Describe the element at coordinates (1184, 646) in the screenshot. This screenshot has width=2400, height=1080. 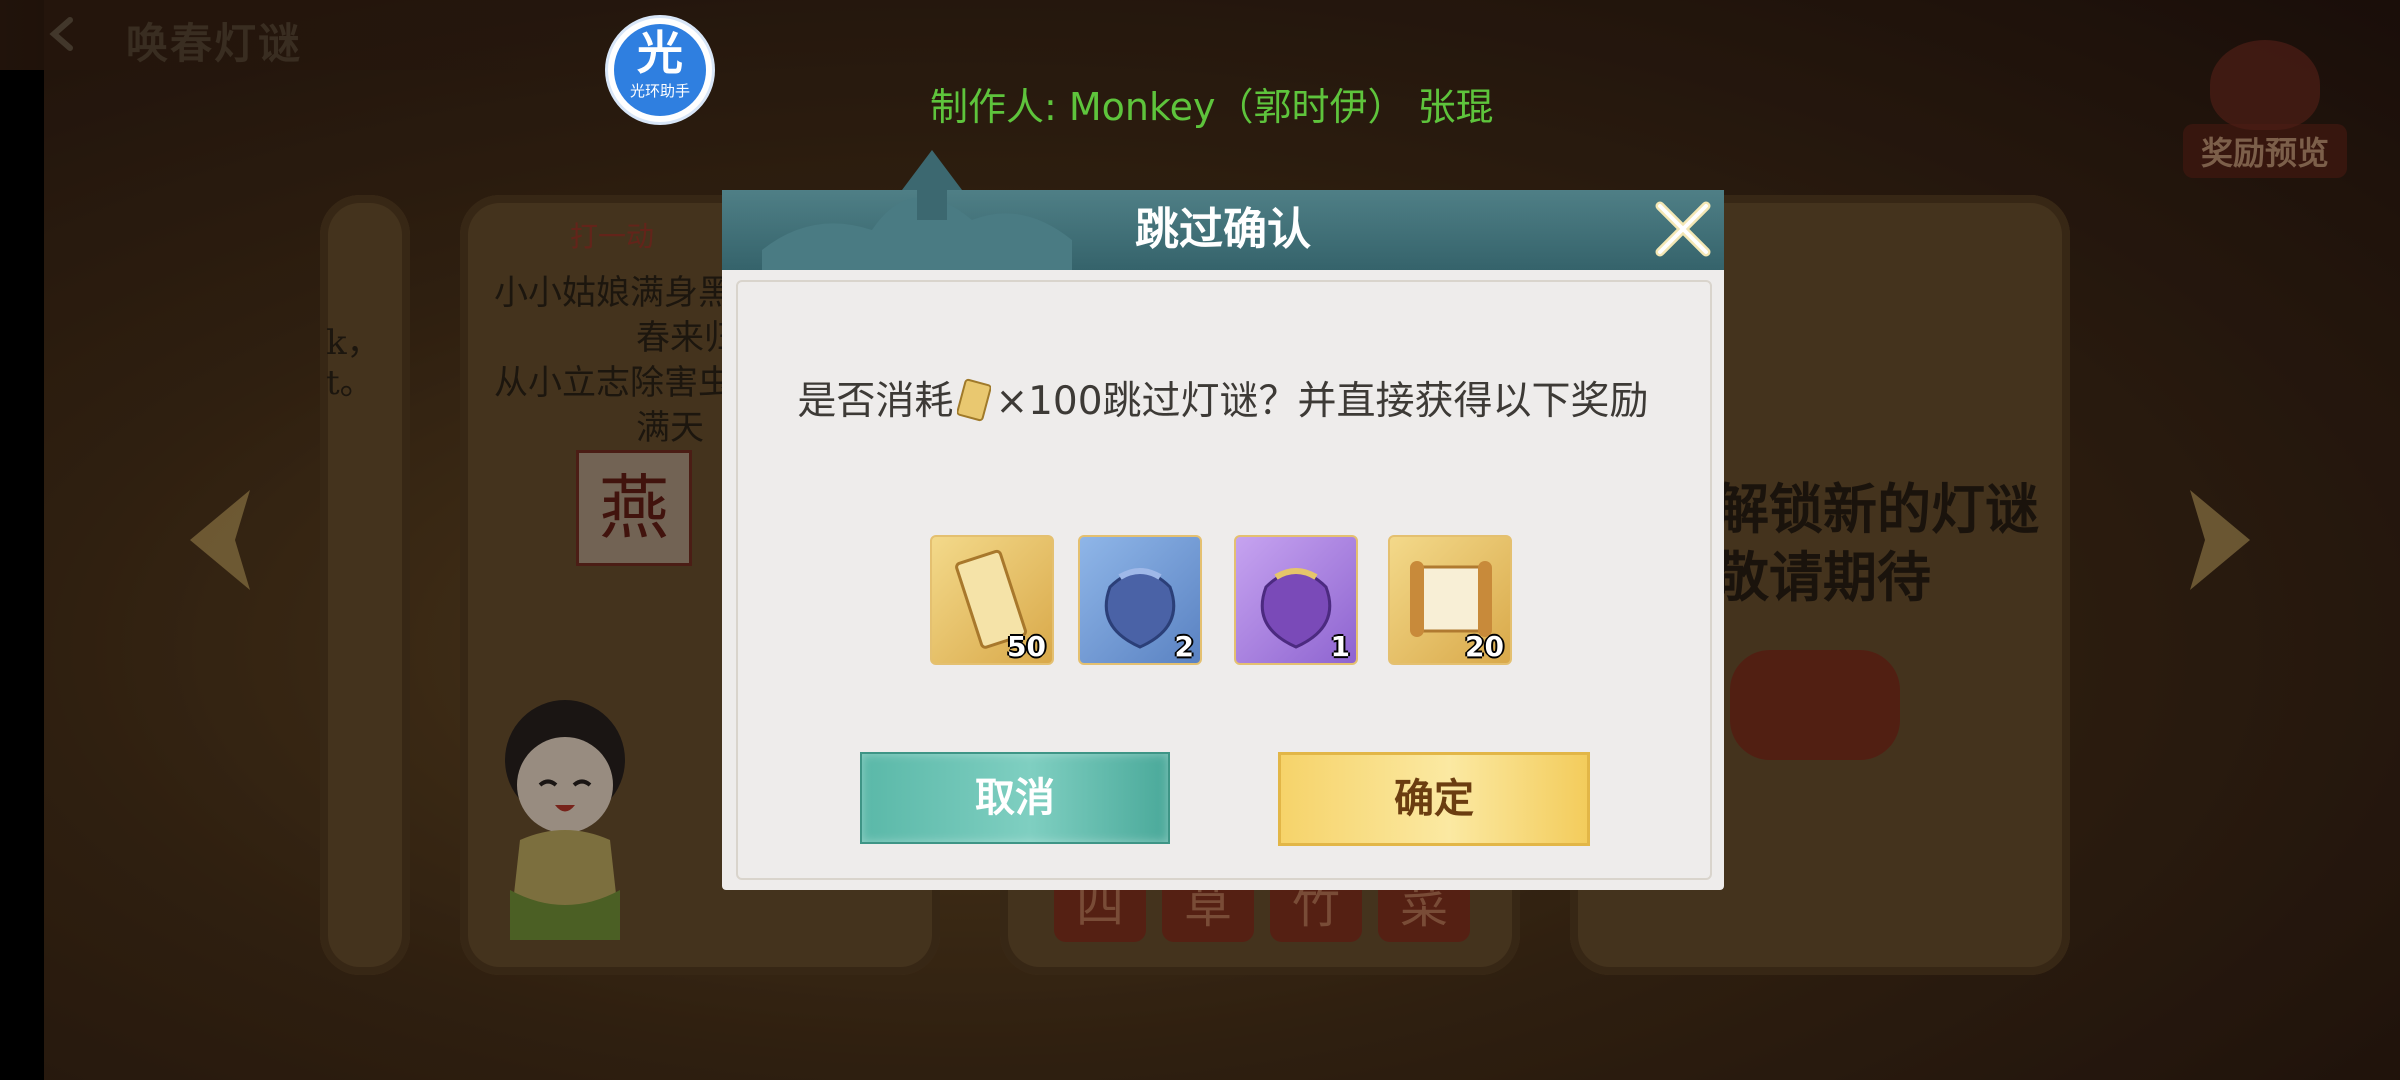
I see `reward-count: 2` at that location.